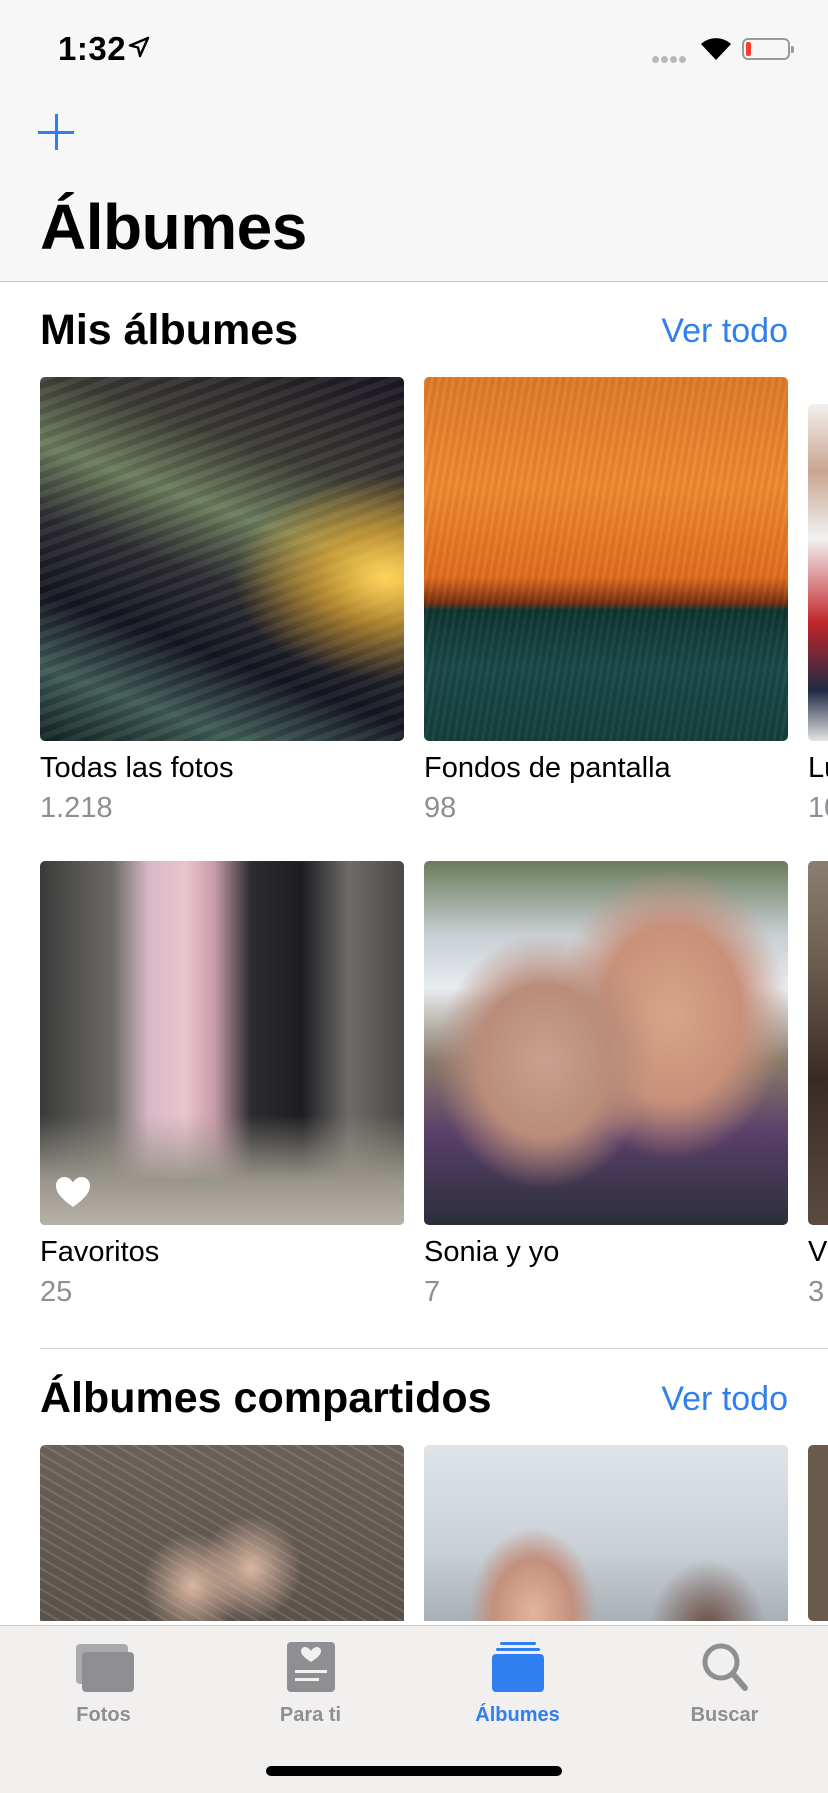 This screenshot has height=1793, width=828. I want to click on cellular-signal-icon, so click(670, 59).